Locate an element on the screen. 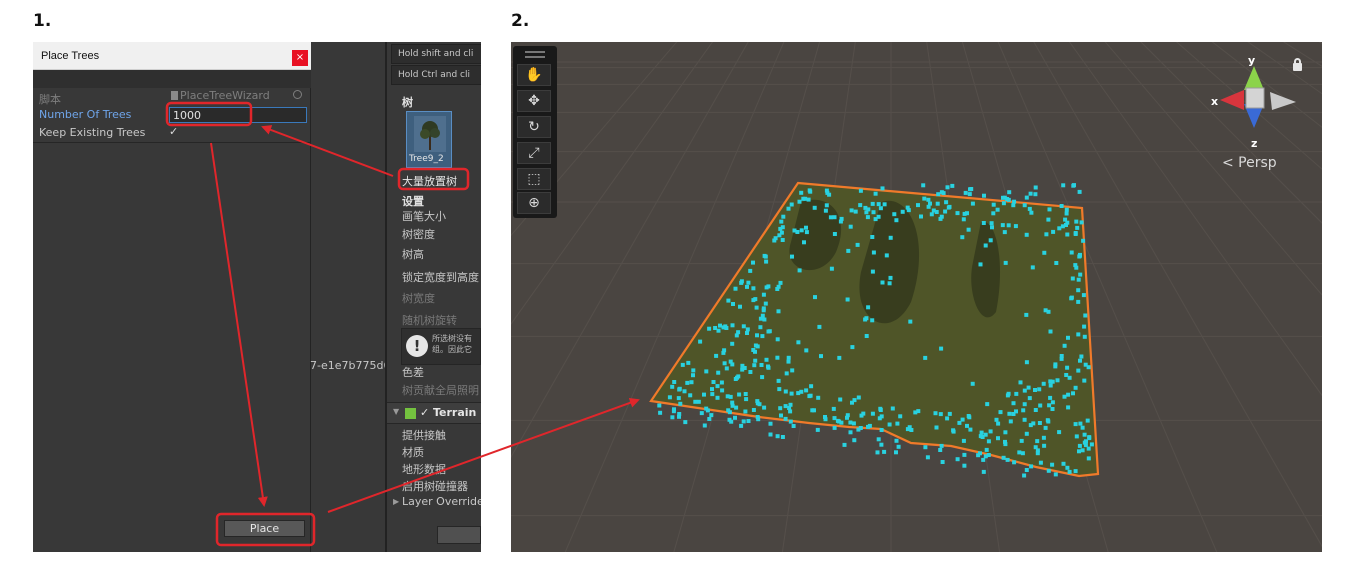 The width and height of the screenshot is (1357, 581). object-picker-icon is located at coordinates (297, 94).